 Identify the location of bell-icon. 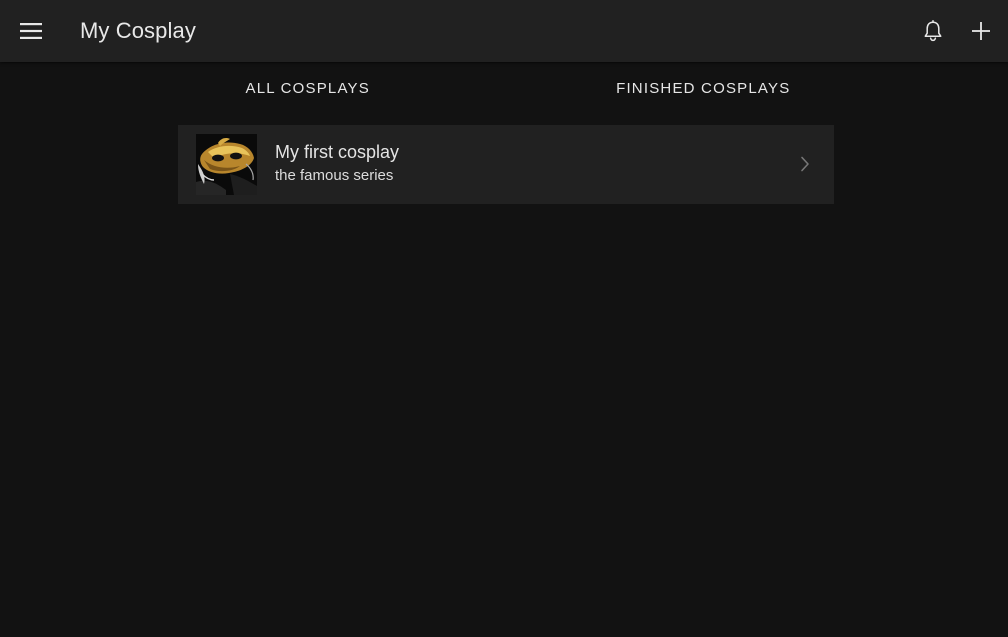
(933, 31).